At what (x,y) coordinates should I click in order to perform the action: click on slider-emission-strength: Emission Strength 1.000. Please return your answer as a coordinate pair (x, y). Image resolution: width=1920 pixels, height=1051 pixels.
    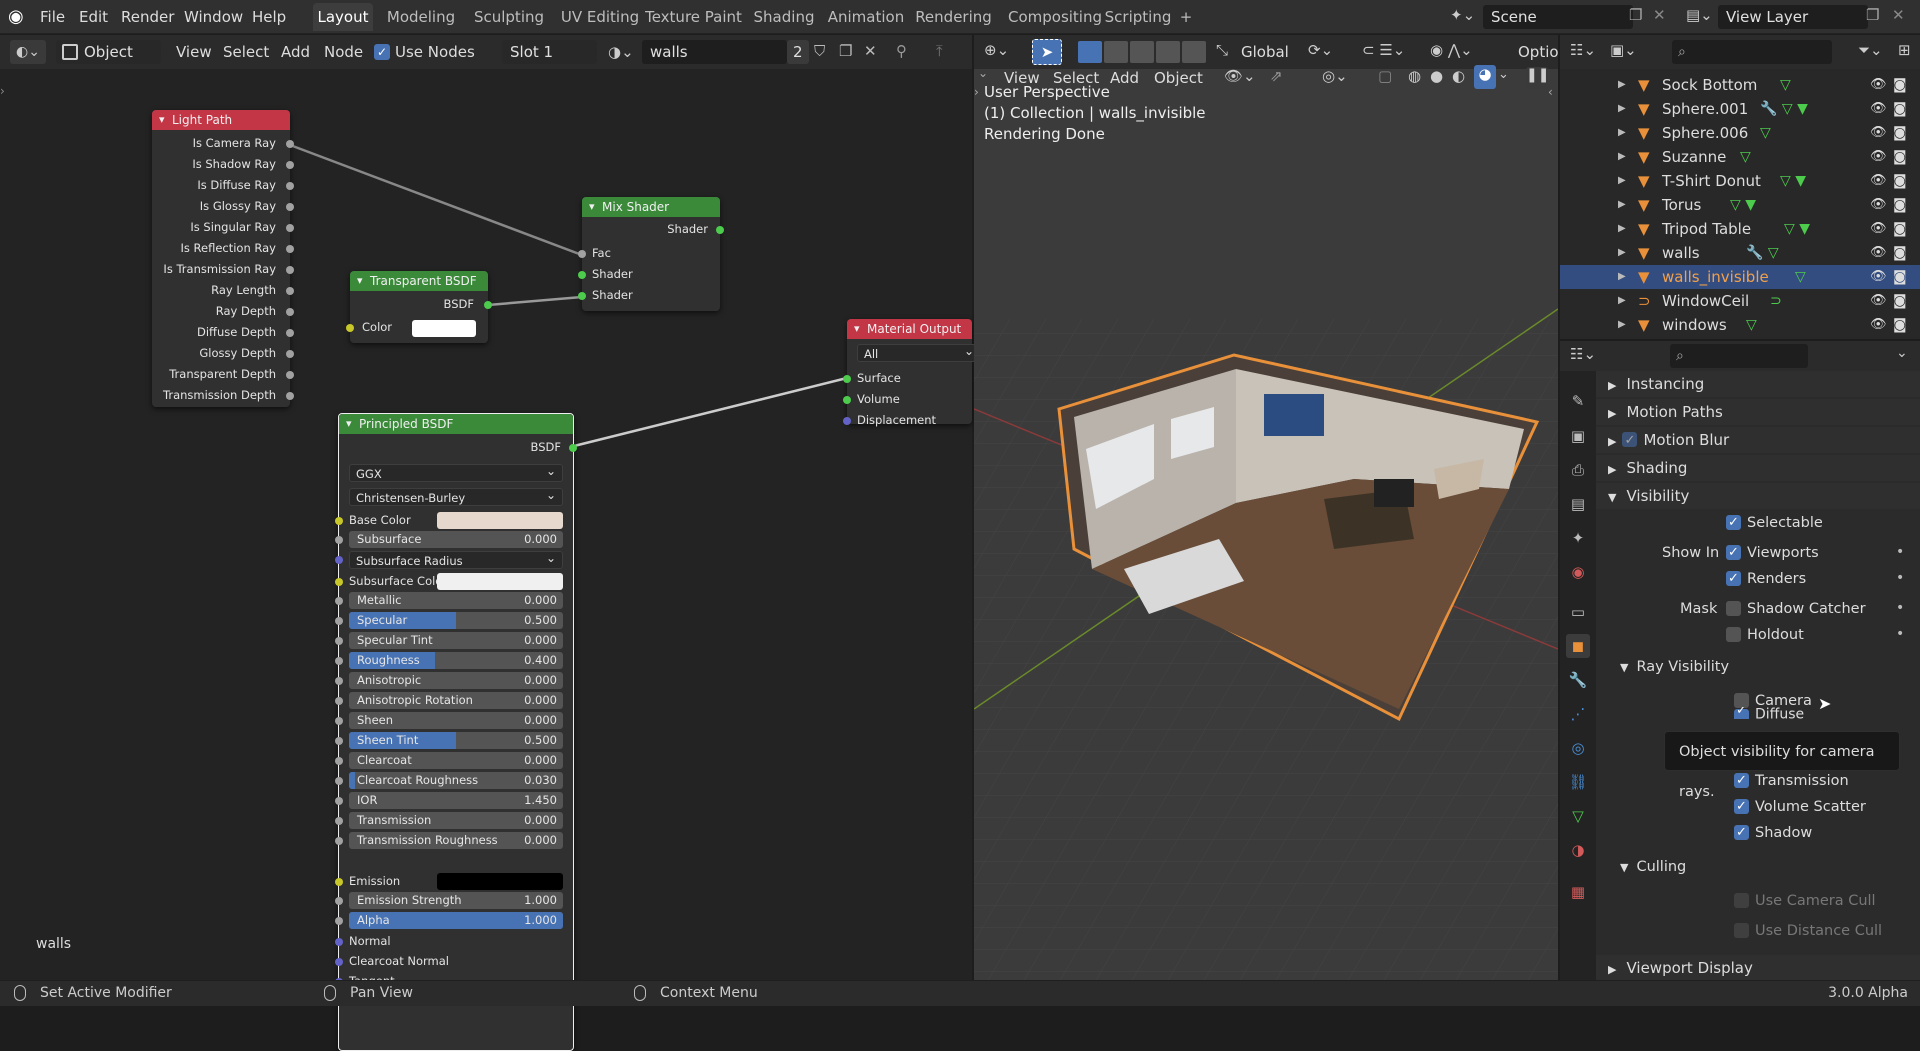
    Looking at the image, I should click on (456, 900).